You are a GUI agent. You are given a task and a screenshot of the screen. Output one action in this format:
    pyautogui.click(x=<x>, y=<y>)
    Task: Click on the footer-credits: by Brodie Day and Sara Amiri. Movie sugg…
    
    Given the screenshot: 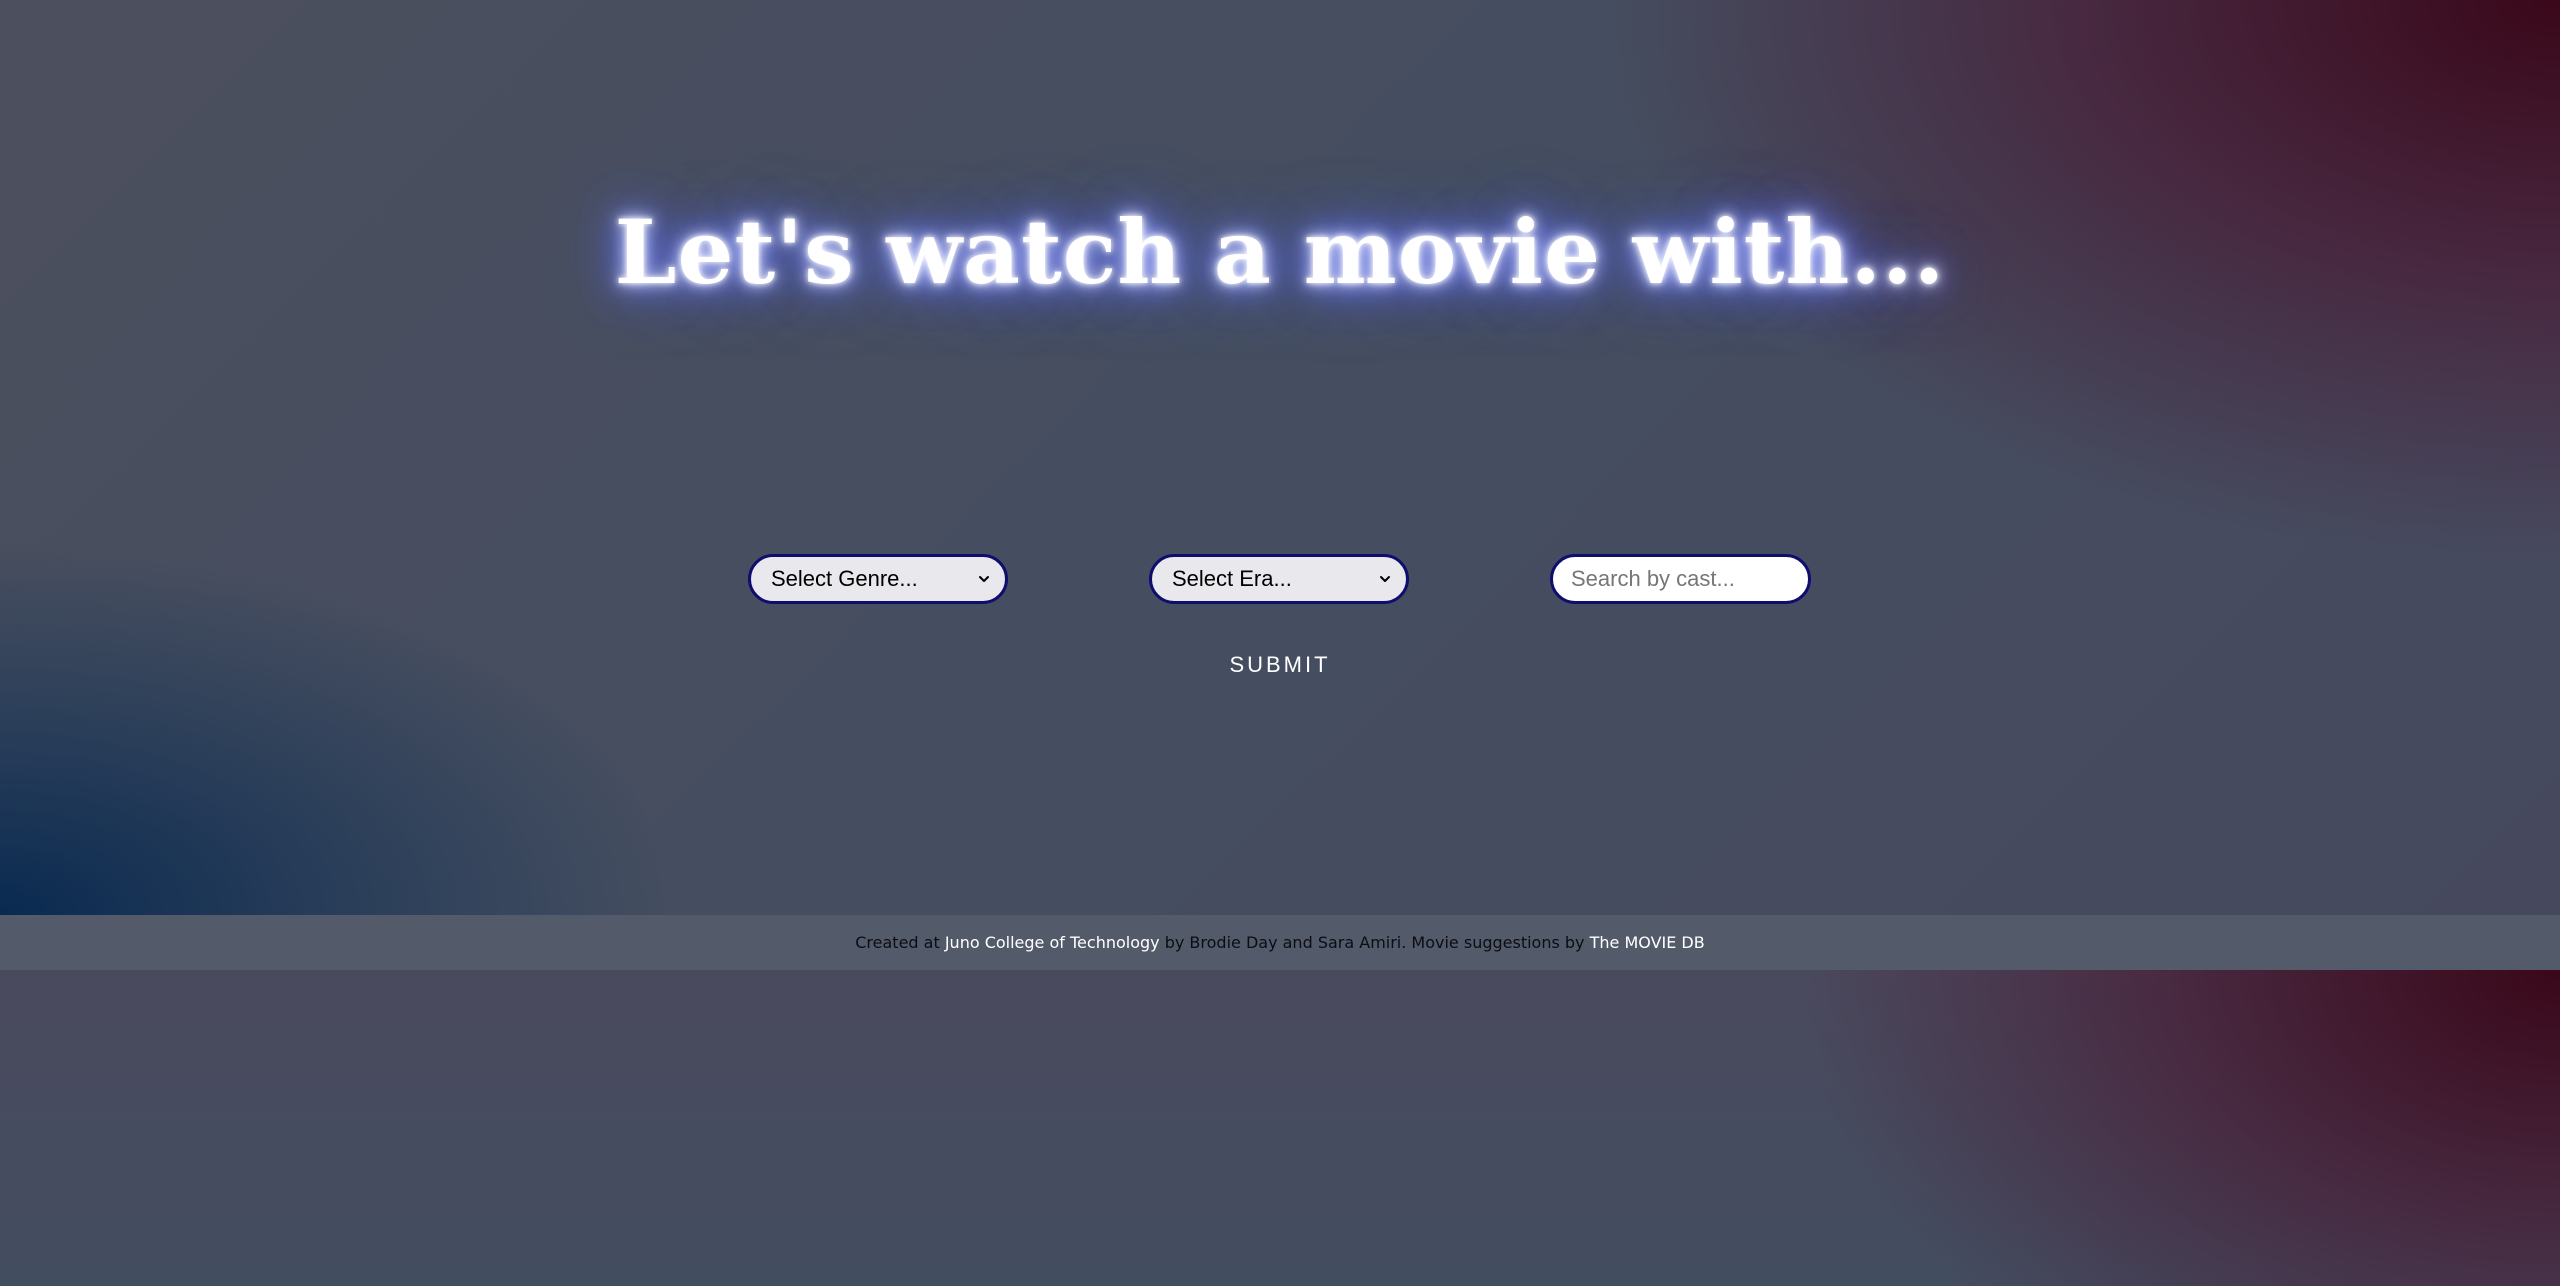 What is the action you would take?
    pyautogui.click(x=1374, y=942)
    